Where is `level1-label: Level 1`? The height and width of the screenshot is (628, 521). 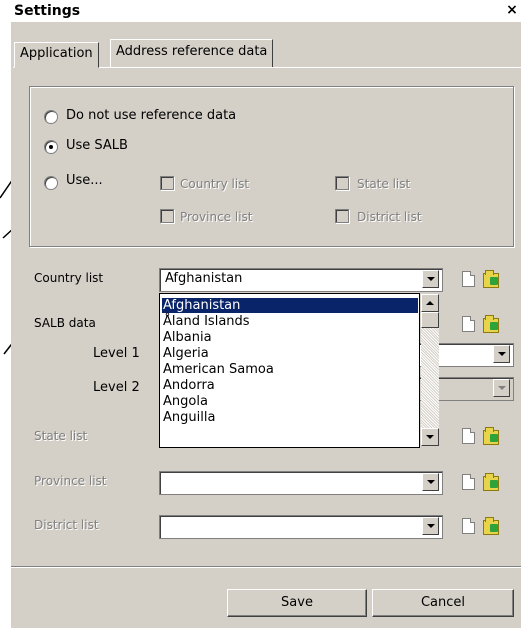
level1-label: Level 1 is located at coordinates (116, 353).